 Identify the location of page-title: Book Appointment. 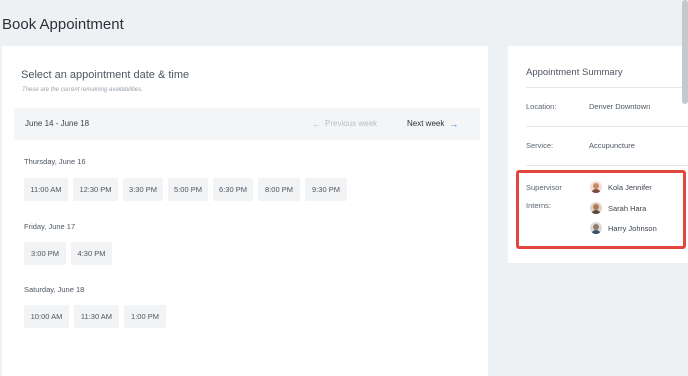
(63, 24).